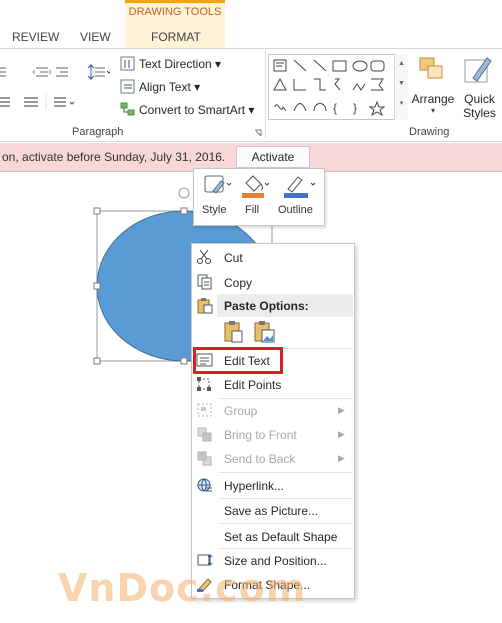 The height and width of the screenshot is (623, 502). I want to click on copy-icon, so click(204, 282).